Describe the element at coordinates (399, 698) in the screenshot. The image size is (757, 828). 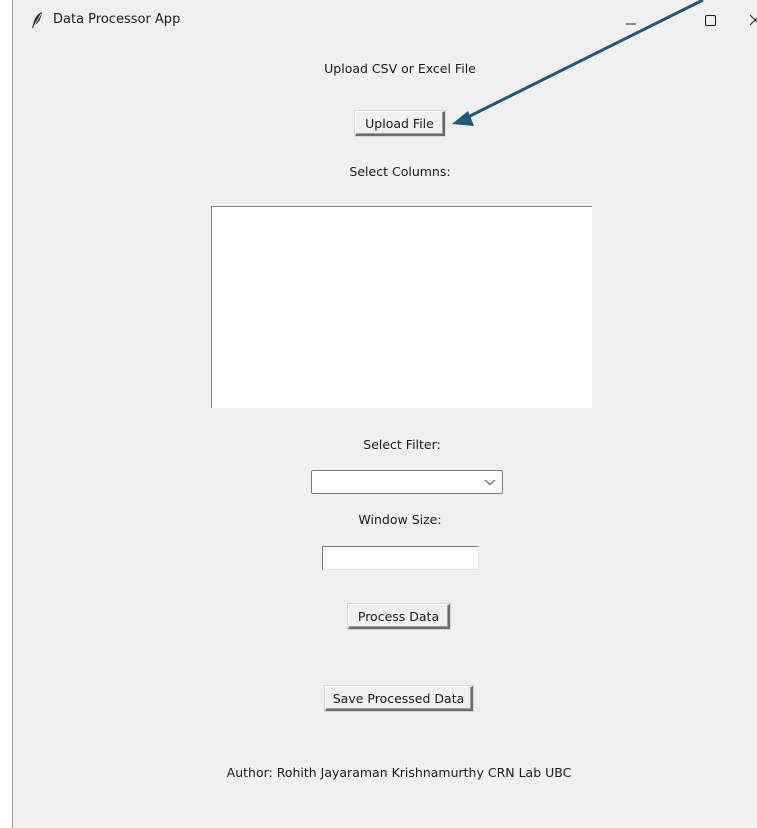
I see `save-processed-data-button: Save Processed Data` at that location.